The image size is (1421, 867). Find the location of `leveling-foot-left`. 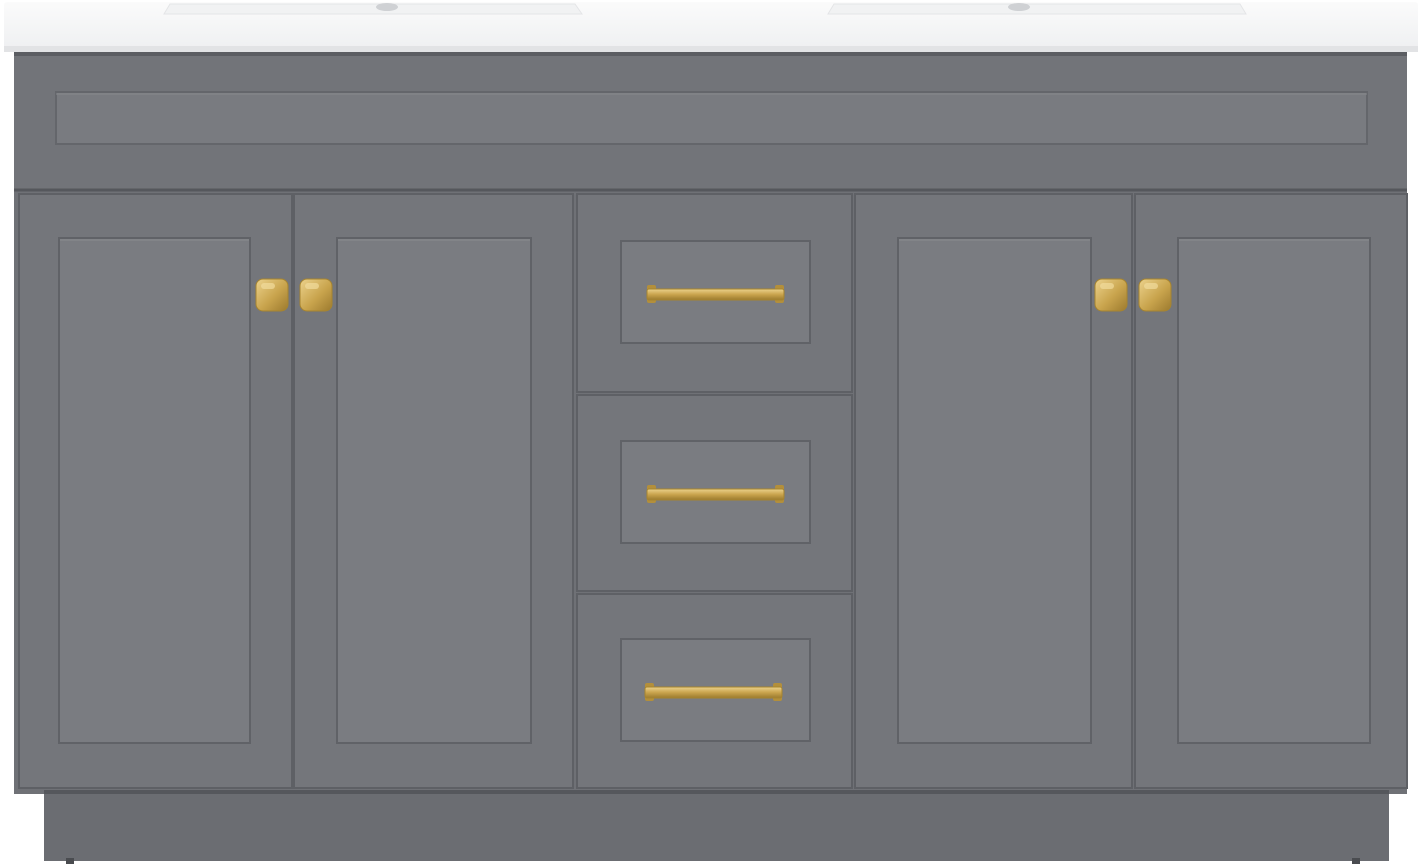

leveling-foot-left is located at coordinates (70, 861).